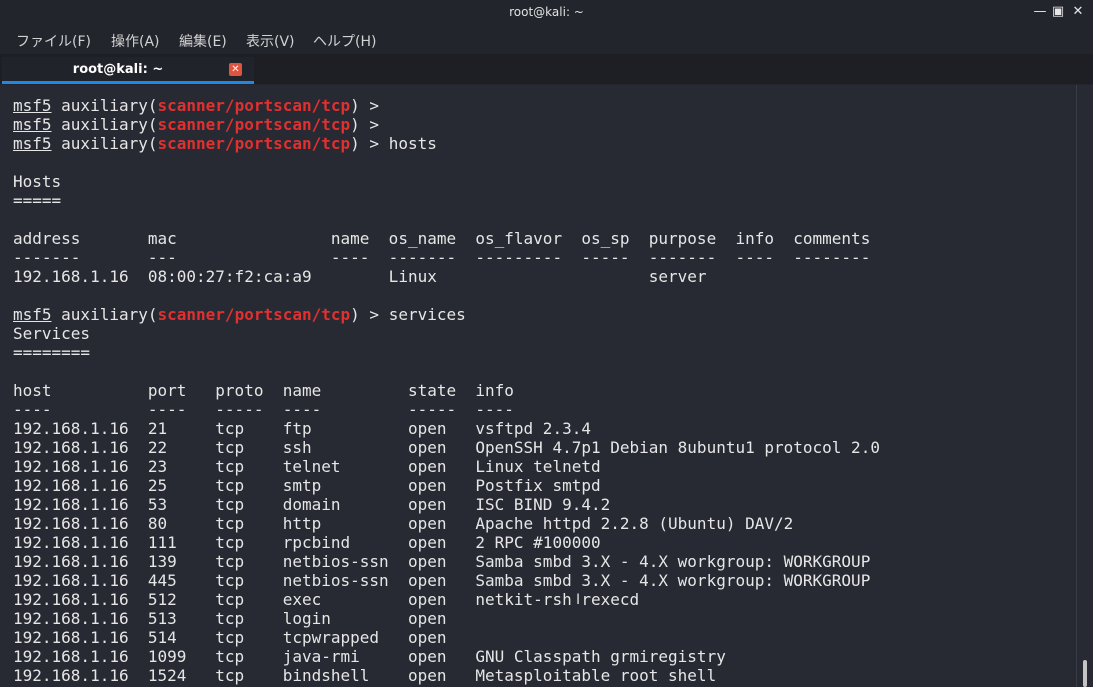  I want to click on output-line: 192.168.1.16 514 tcp tcpwrapped open, so click(230, 637).